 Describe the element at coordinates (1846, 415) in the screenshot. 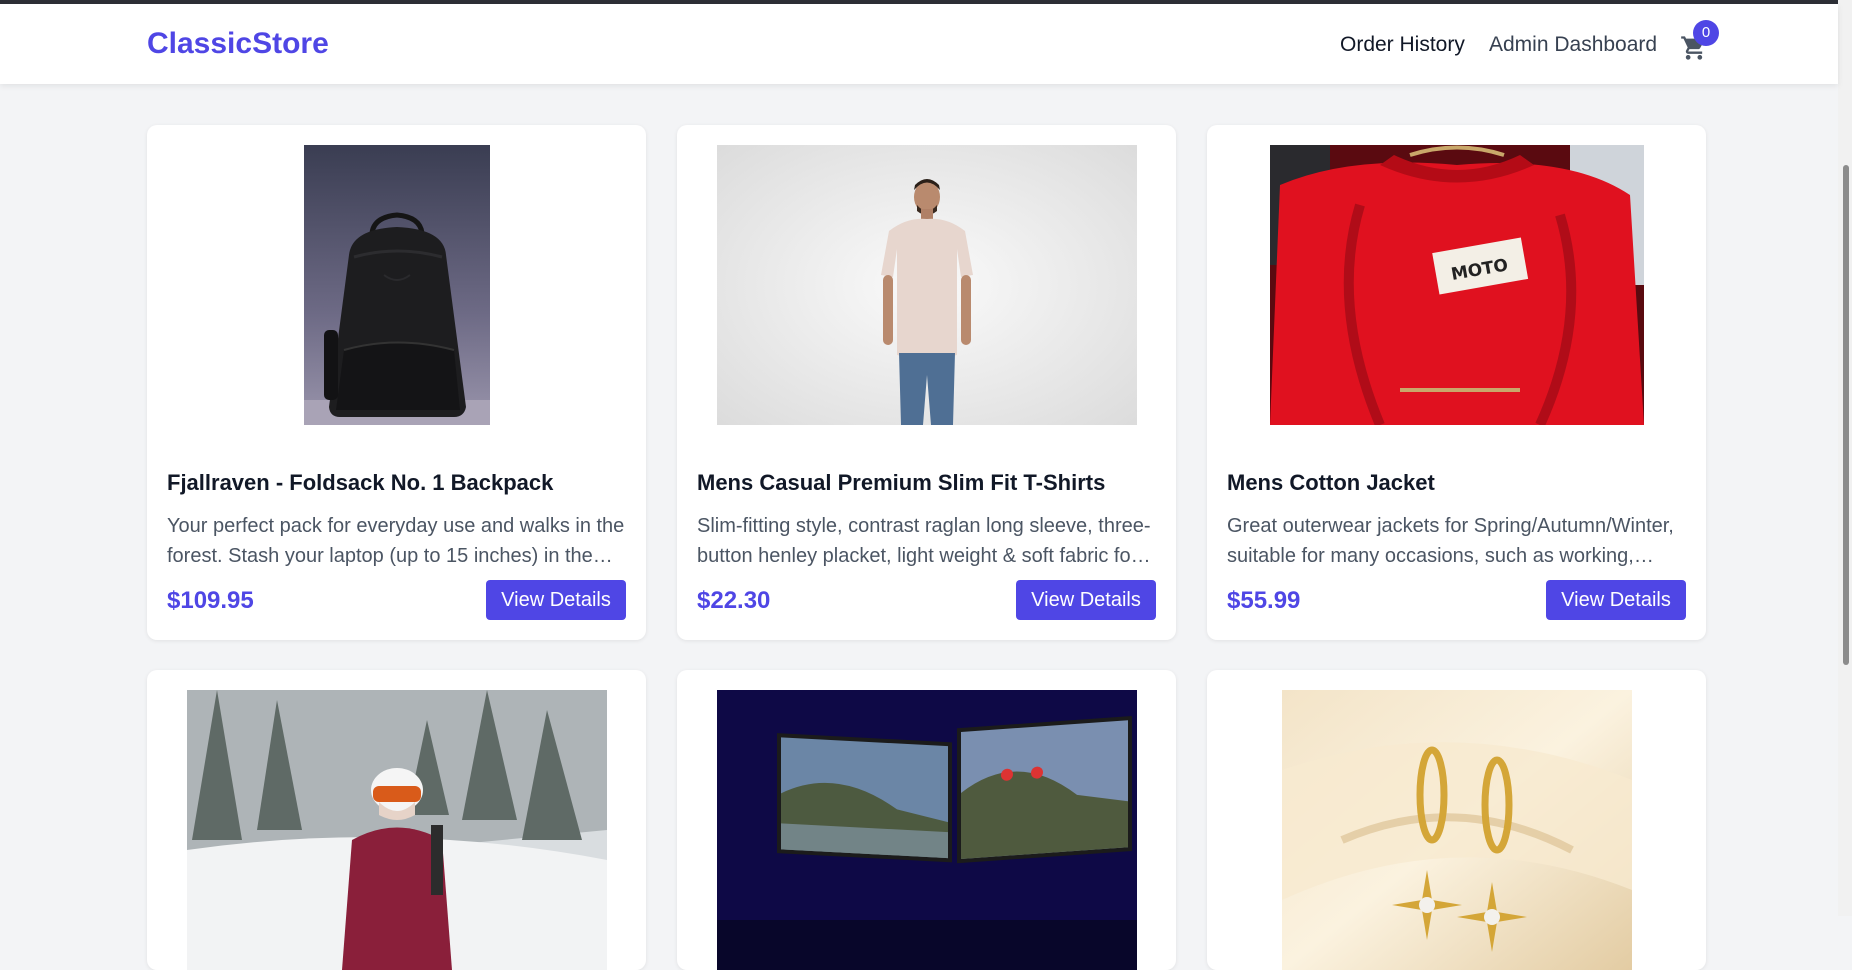

I see `scrollbar-thumb` at that location.